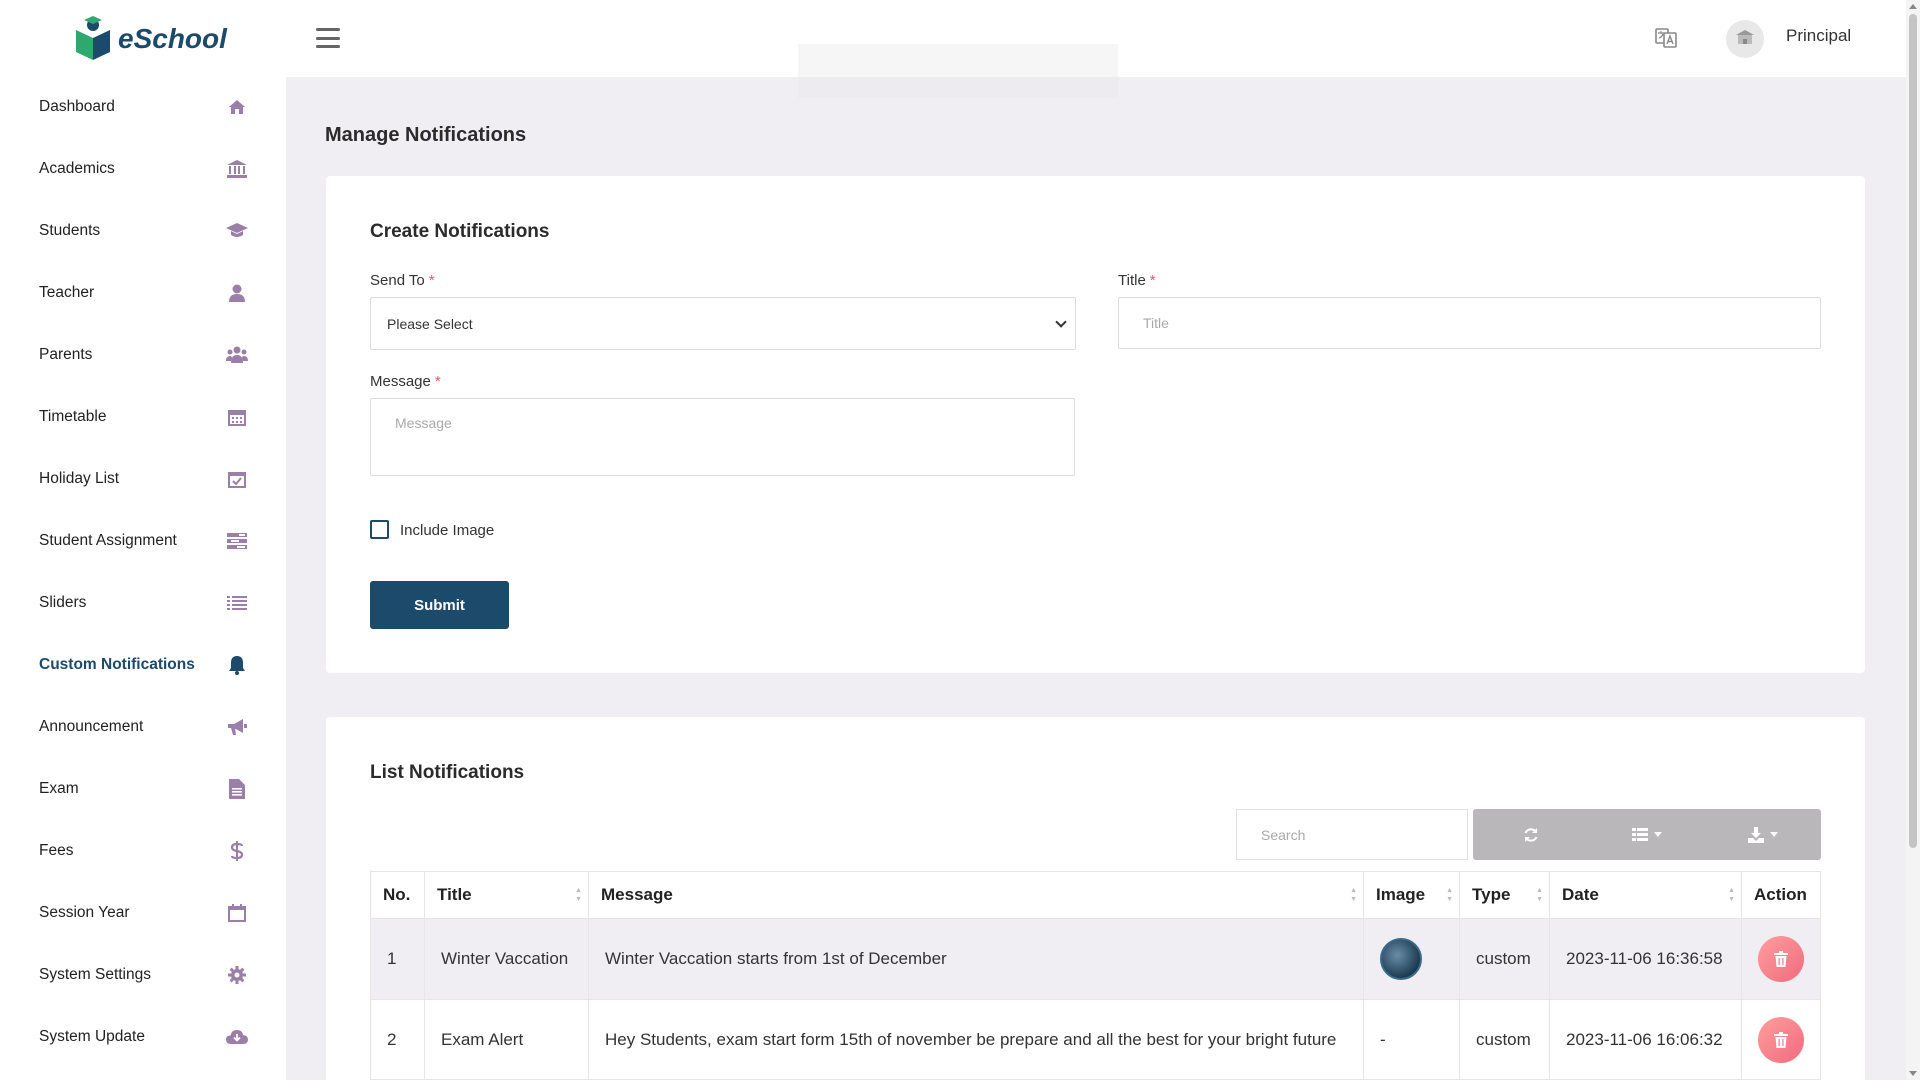 This screenshot has height=1080, width=1920. I want to click on list-icon, so click(1640, 834).